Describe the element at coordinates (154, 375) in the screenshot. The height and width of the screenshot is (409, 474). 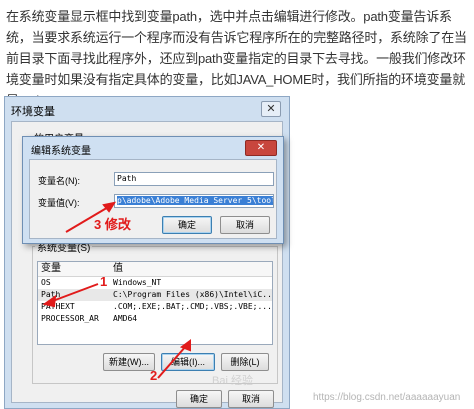
I see `annotation-step-2: 2` at that location.